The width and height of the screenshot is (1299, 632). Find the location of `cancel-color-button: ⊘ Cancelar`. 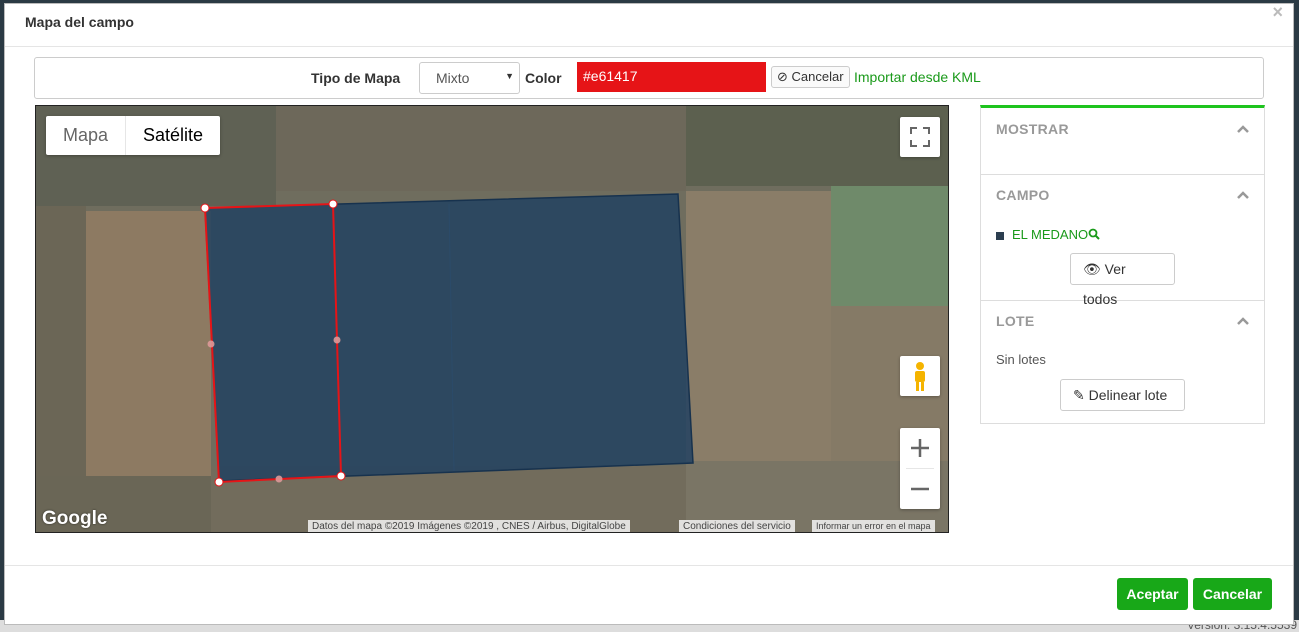

cancel-color-button: ⊘ Cancelar is located at coordinates (810, 77).